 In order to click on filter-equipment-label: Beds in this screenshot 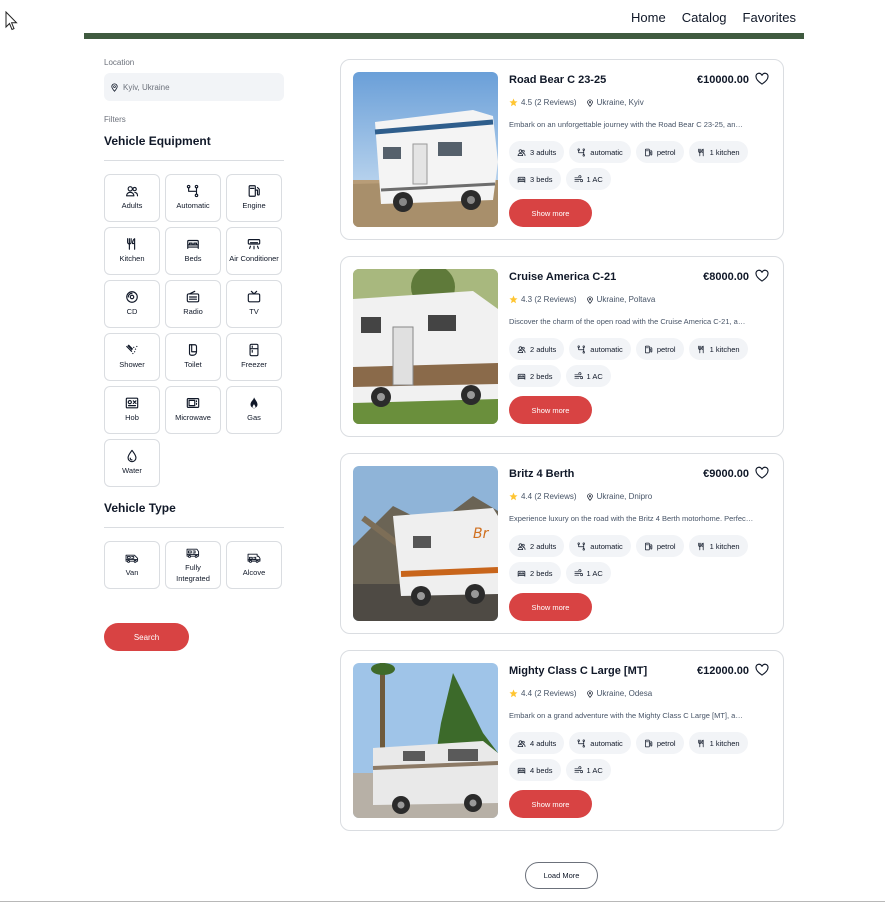, I will do `click(193, 259)`.